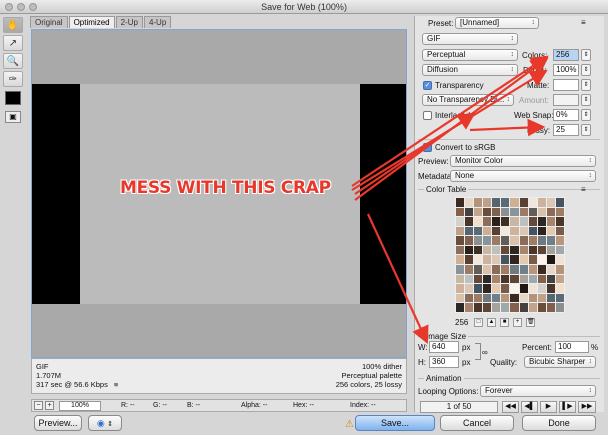  What do you see at coordinates (398, 278) in the screenshot?
I see `arrow-to-image-size` at bounding box center [398, 278].